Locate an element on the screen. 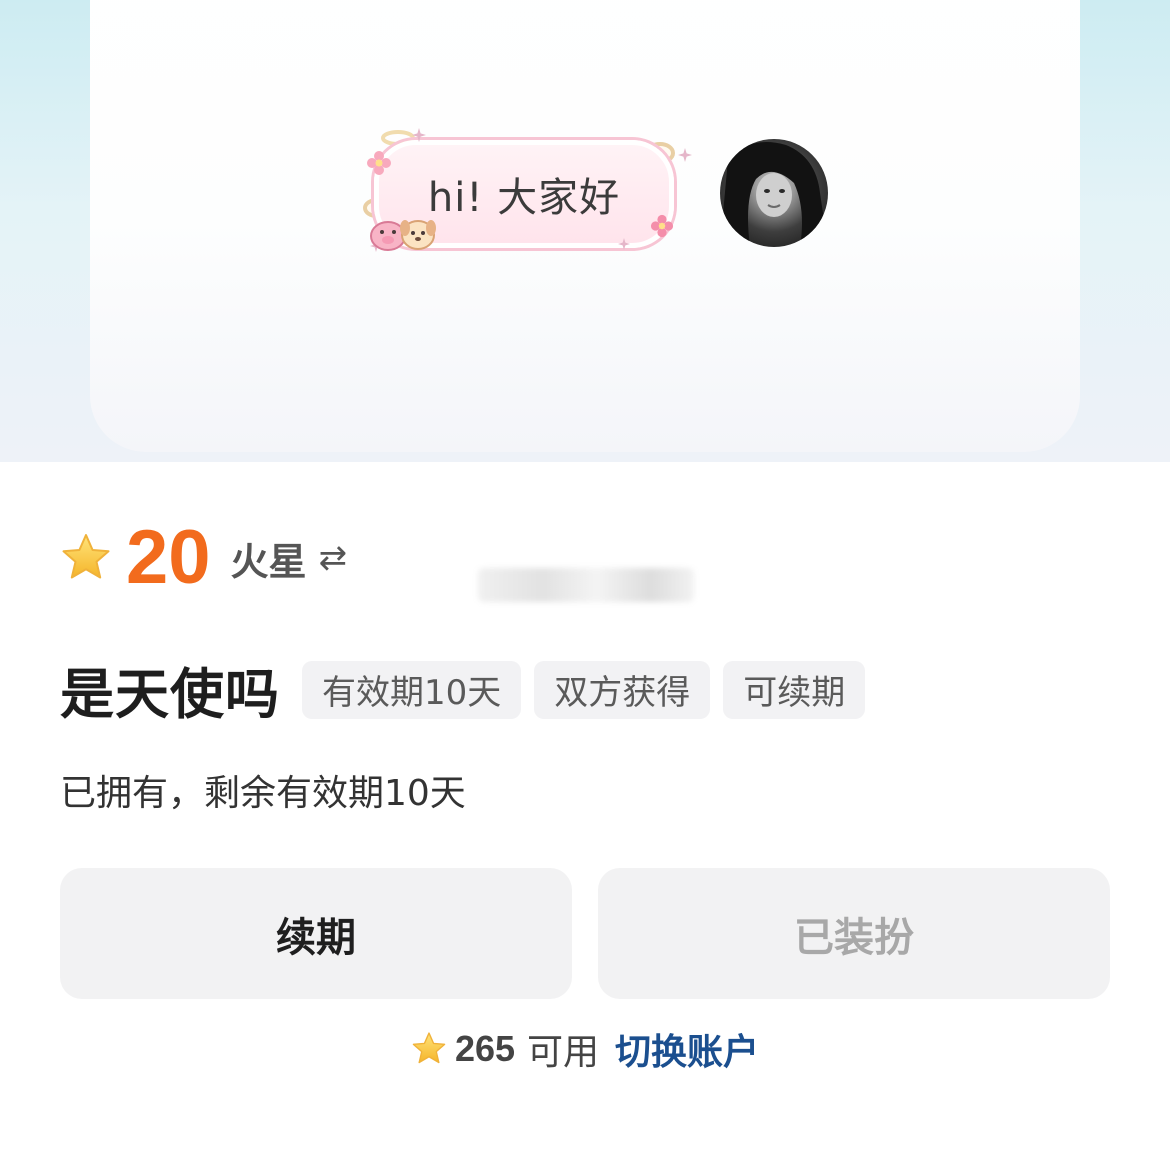 The image size is (1170, 1173). chat-bubble-preview: hi! 大家好 is located at coordinates (526, 194).